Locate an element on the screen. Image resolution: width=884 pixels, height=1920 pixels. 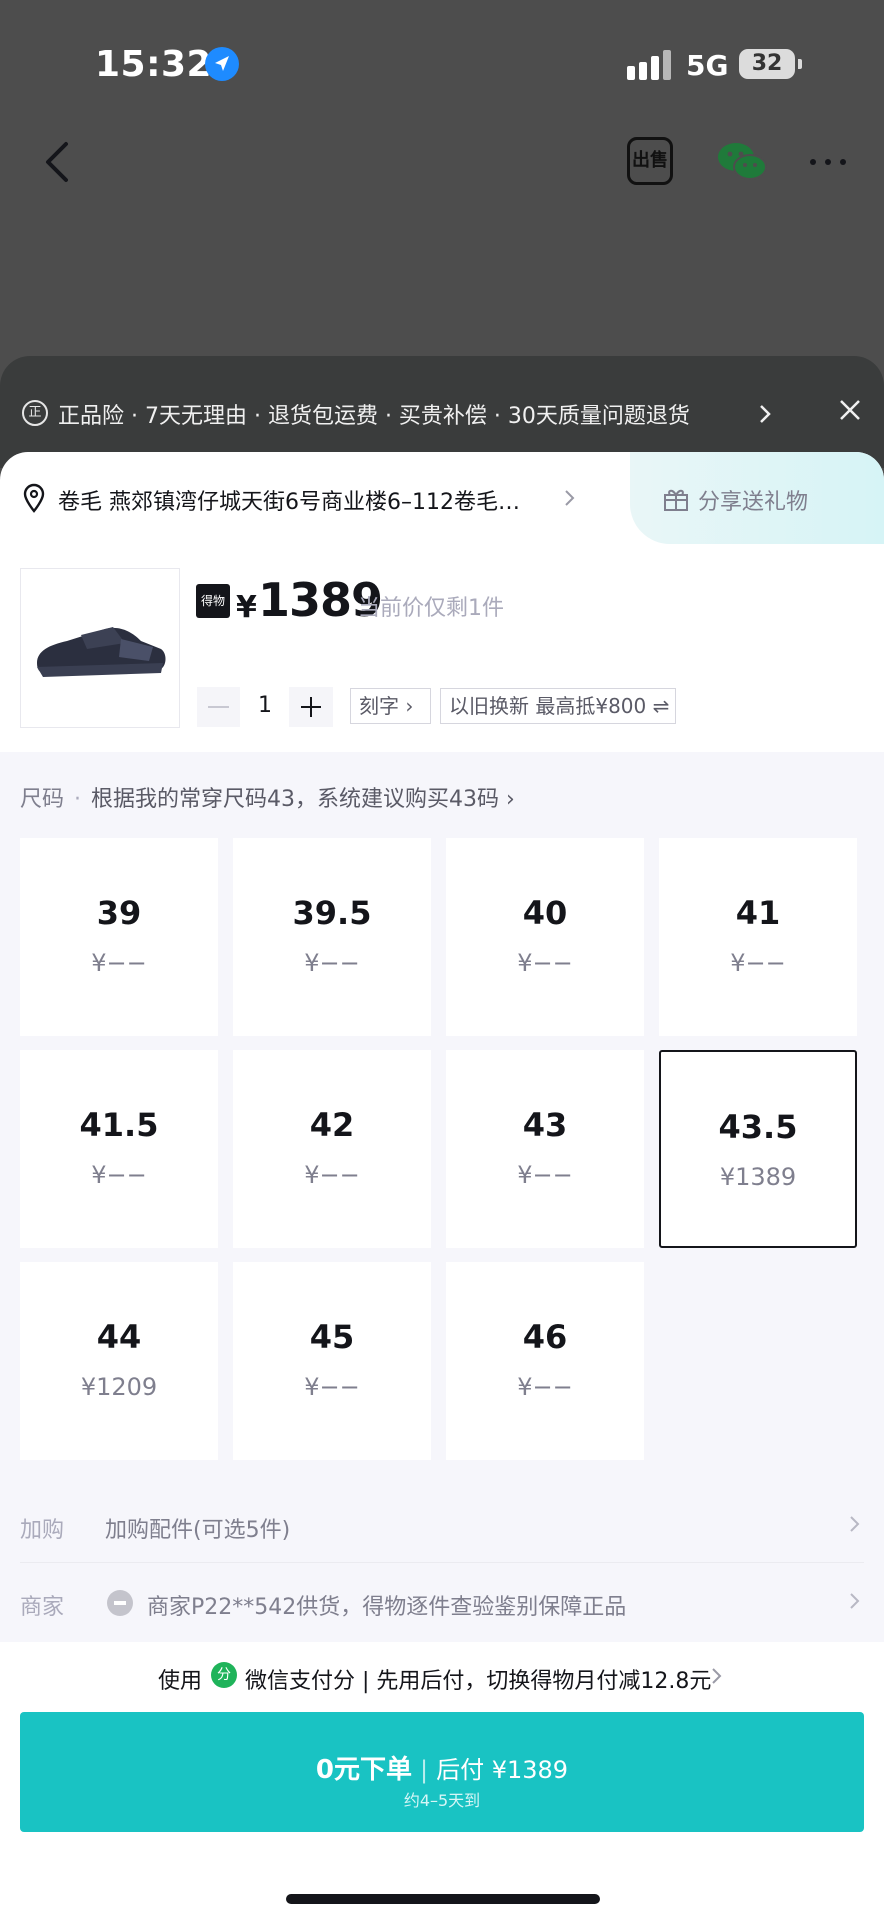
cellular-signal-icon is located at coordinates (650, 65).